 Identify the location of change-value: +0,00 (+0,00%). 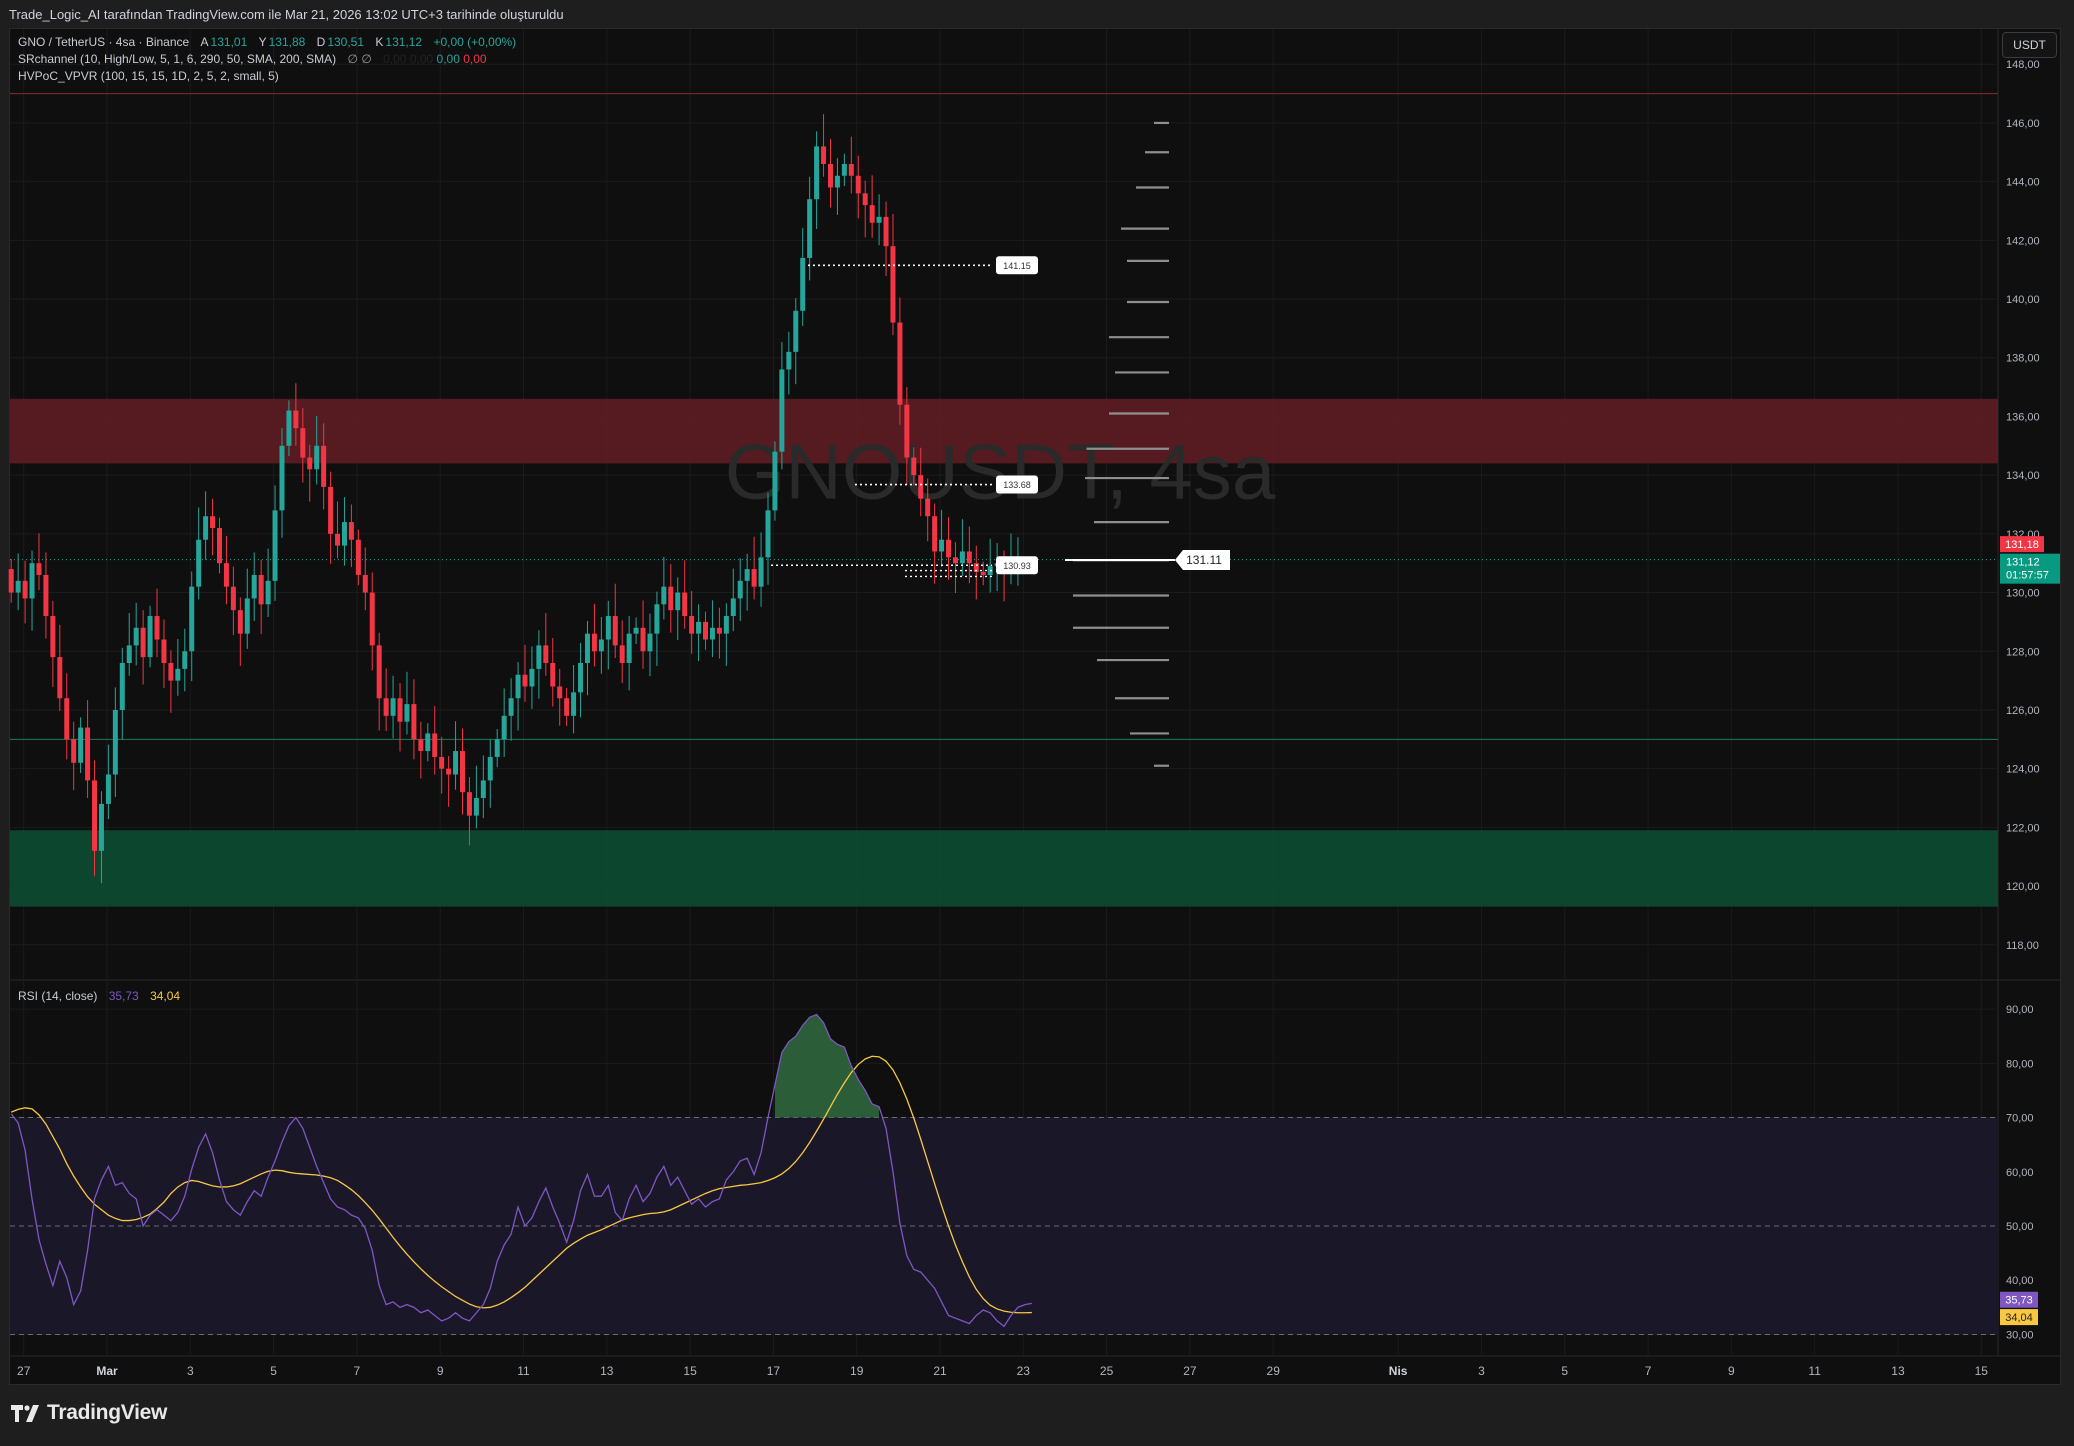
(475, 42).